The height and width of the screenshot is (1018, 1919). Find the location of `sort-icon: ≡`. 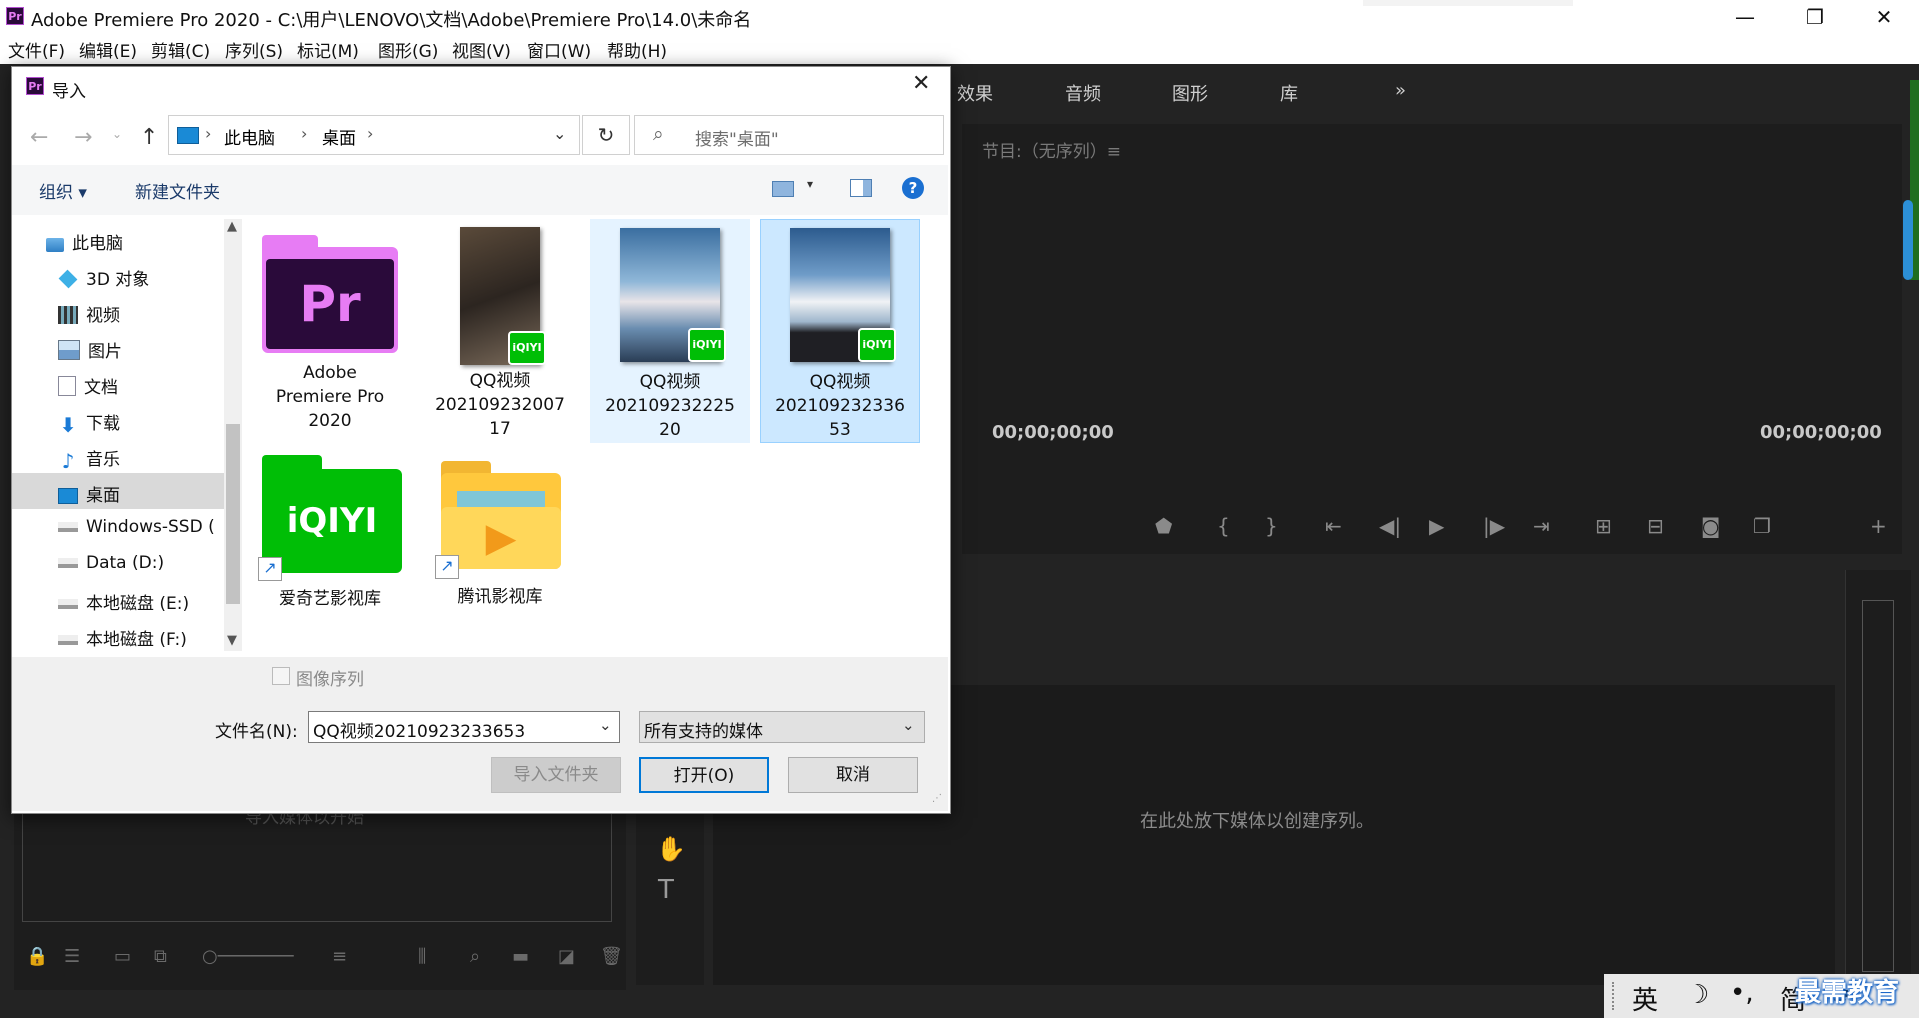

sort-icon: ≡ is located at coordinates (339, 956).